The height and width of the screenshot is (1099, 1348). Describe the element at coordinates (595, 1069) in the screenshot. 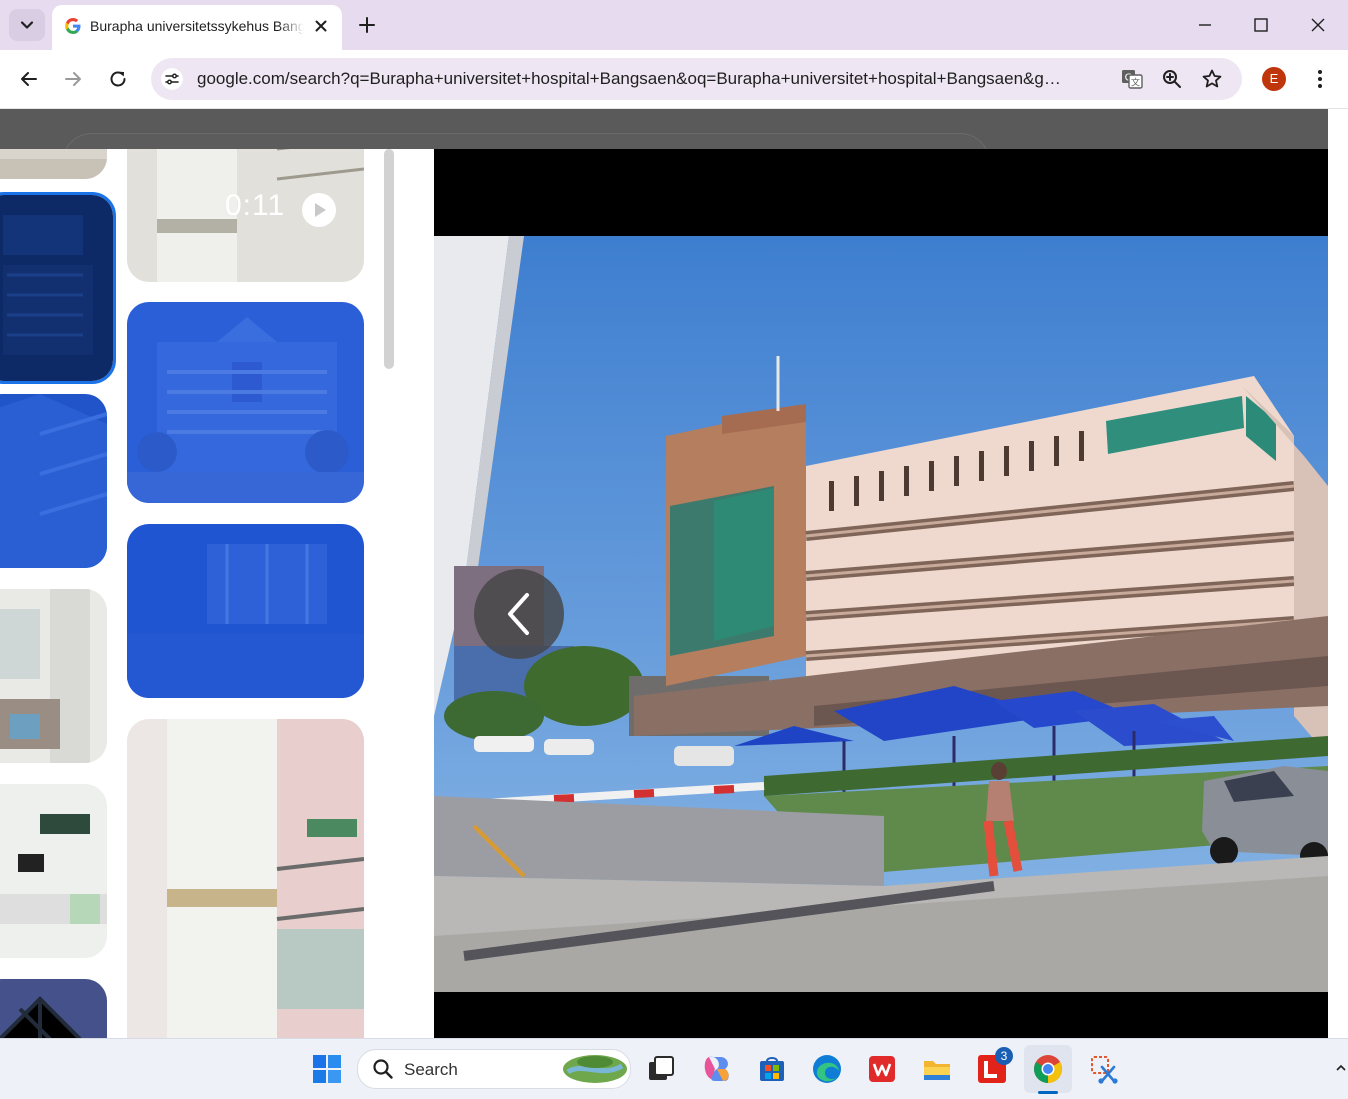

I see `search-highlight-image-icon` at that location.